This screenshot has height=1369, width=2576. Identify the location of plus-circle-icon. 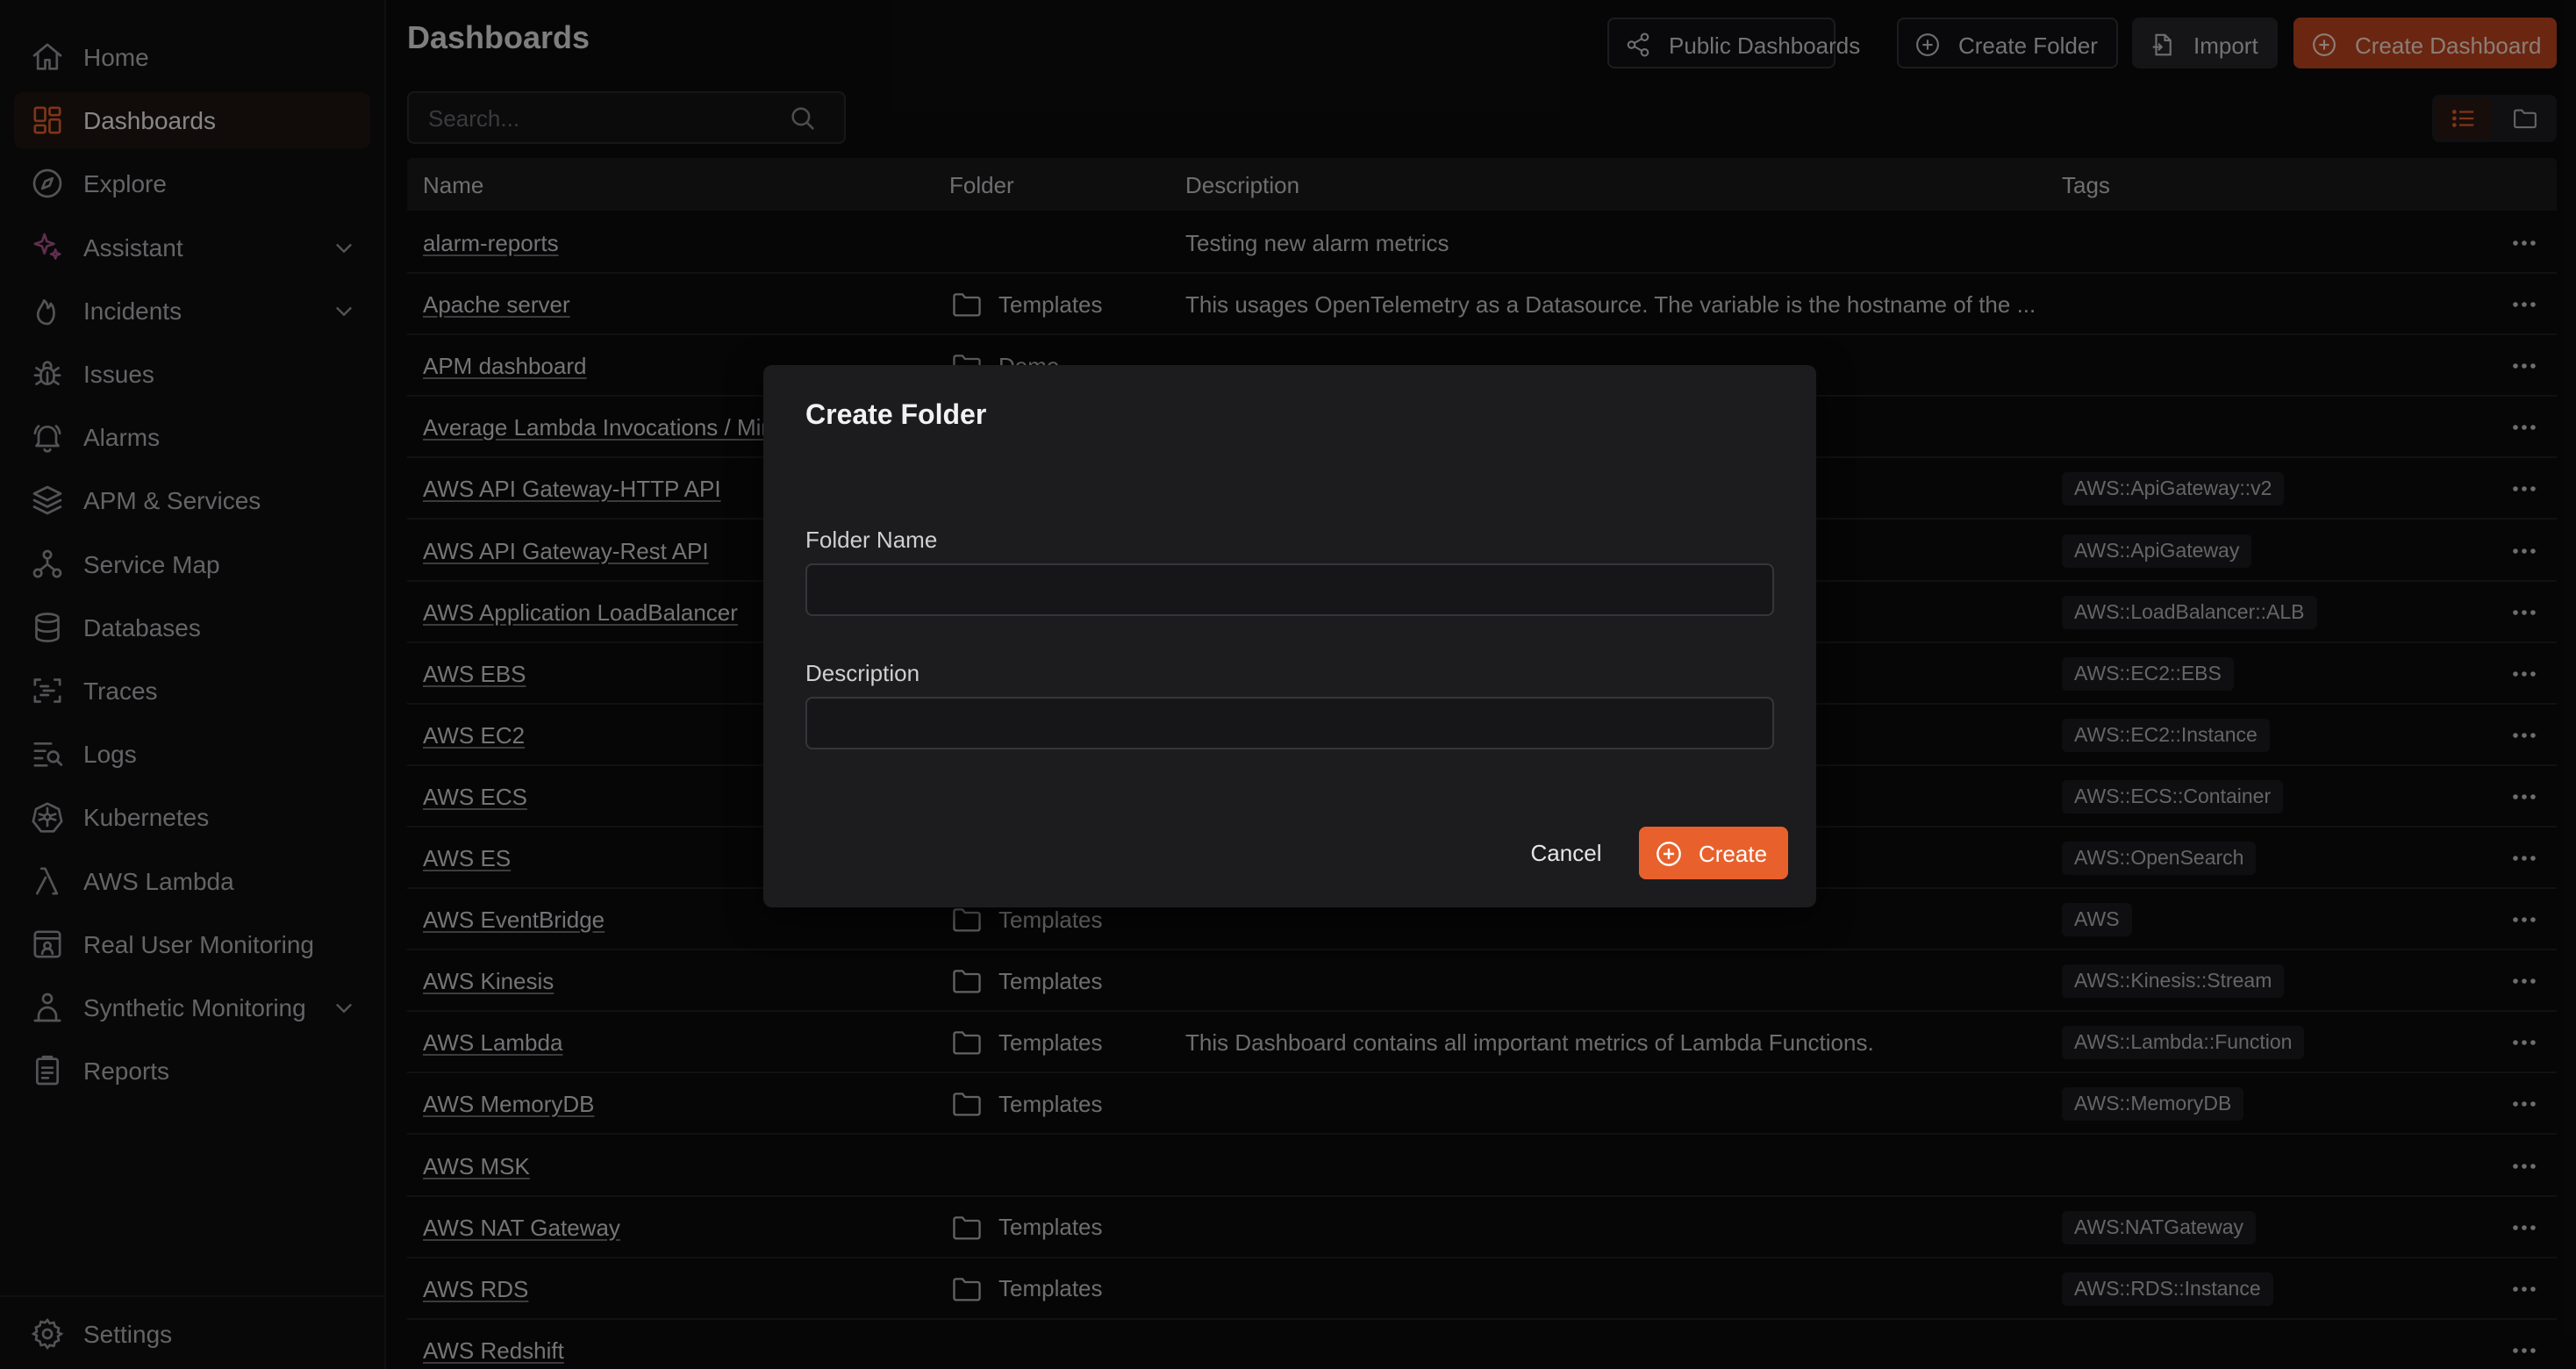
(1669, 854).